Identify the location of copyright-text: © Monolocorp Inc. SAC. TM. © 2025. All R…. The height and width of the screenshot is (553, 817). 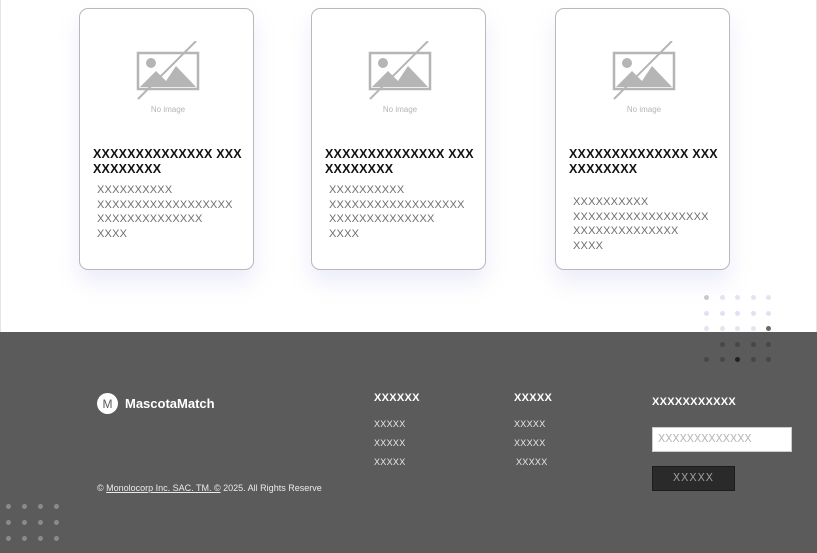
(209, 488).